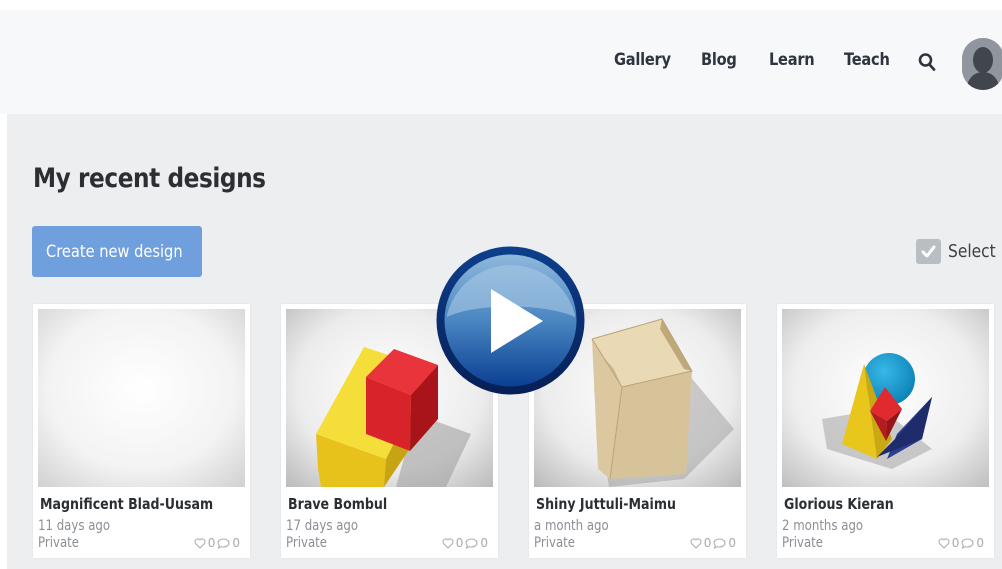 This screenshot has height=569, width=1002. I want to click on avatar-icon, so click(982, 64).